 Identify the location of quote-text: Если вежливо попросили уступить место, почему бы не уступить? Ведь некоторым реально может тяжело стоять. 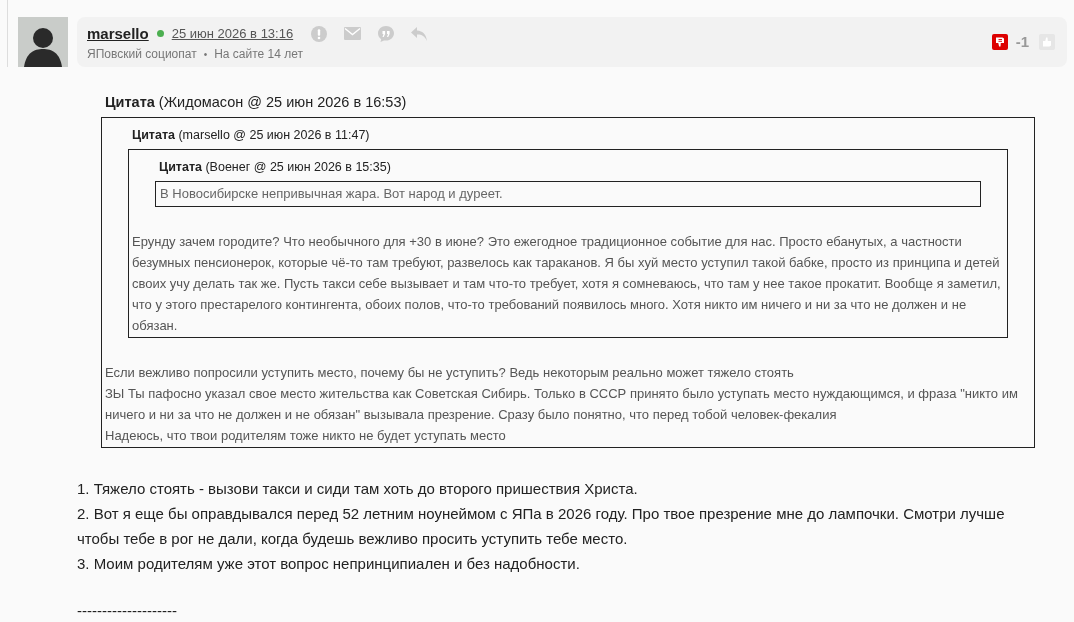
(450, 373).